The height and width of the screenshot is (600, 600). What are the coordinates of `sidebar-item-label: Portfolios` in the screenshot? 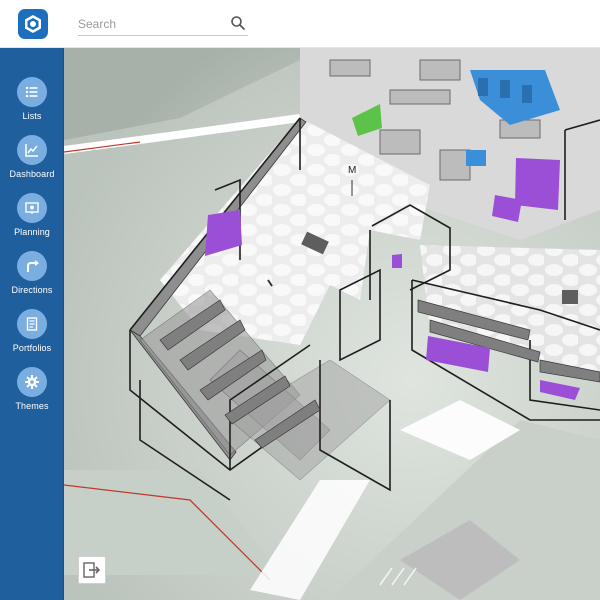 It's located at (32, 348).